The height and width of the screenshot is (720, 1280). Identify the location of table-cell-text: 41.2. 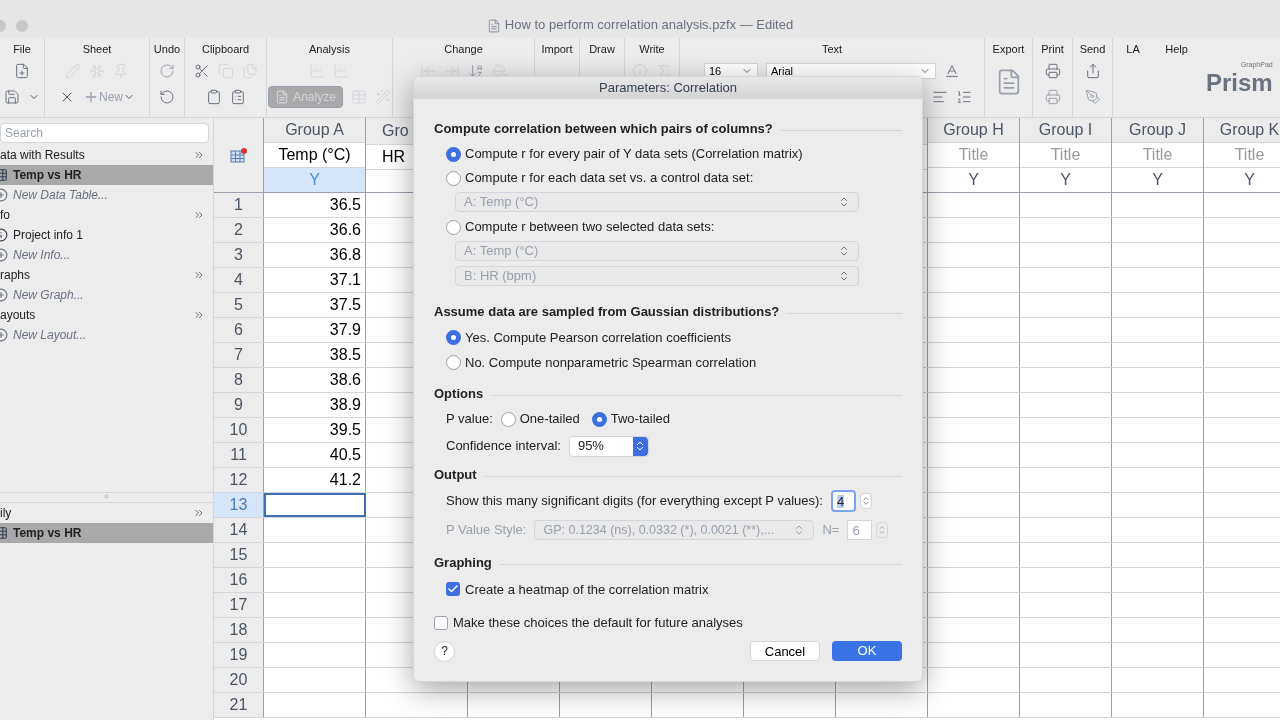
(345, 480).